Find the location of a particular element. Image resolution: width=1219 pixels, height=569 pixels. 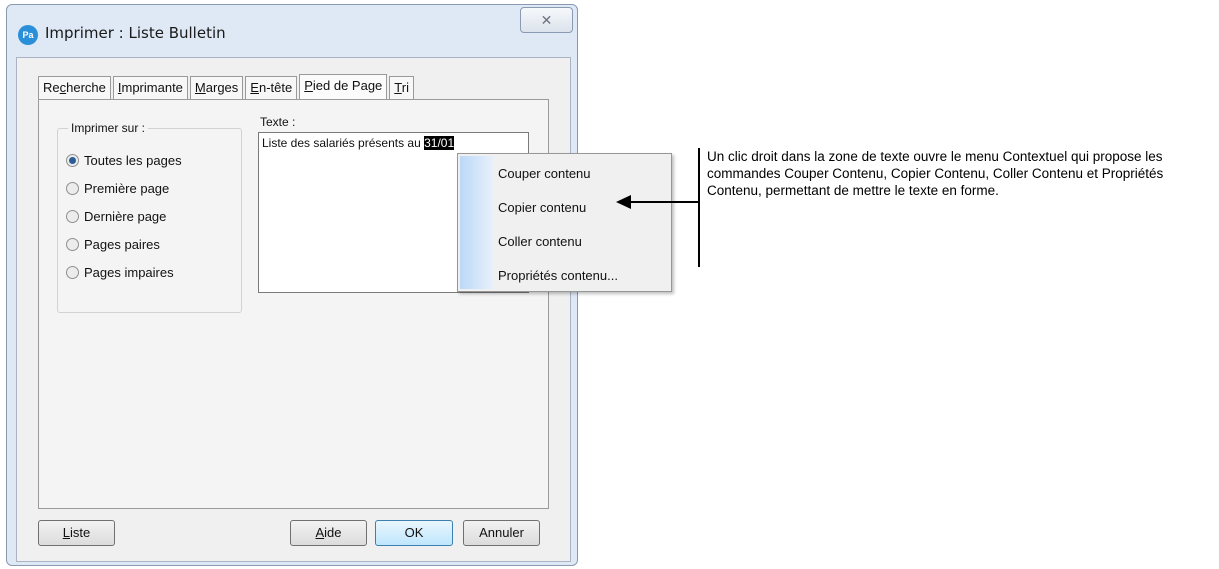

radio-pages-paires: Pages paires is located at coordinates (113, 244).